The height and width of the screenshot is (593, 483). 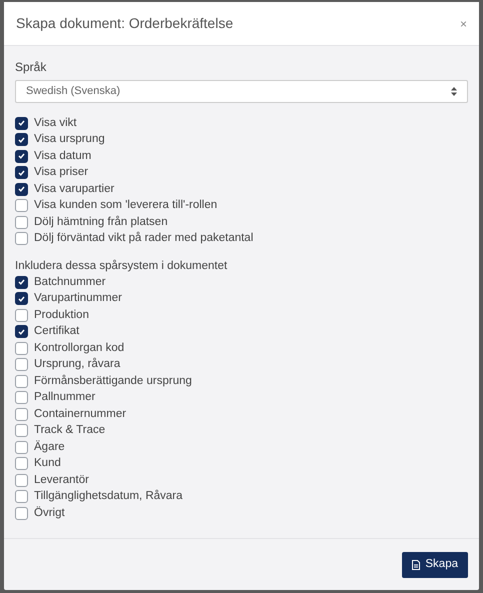 I want to click on checkbox-label: Batchnummer, so click(x=70, y=282).